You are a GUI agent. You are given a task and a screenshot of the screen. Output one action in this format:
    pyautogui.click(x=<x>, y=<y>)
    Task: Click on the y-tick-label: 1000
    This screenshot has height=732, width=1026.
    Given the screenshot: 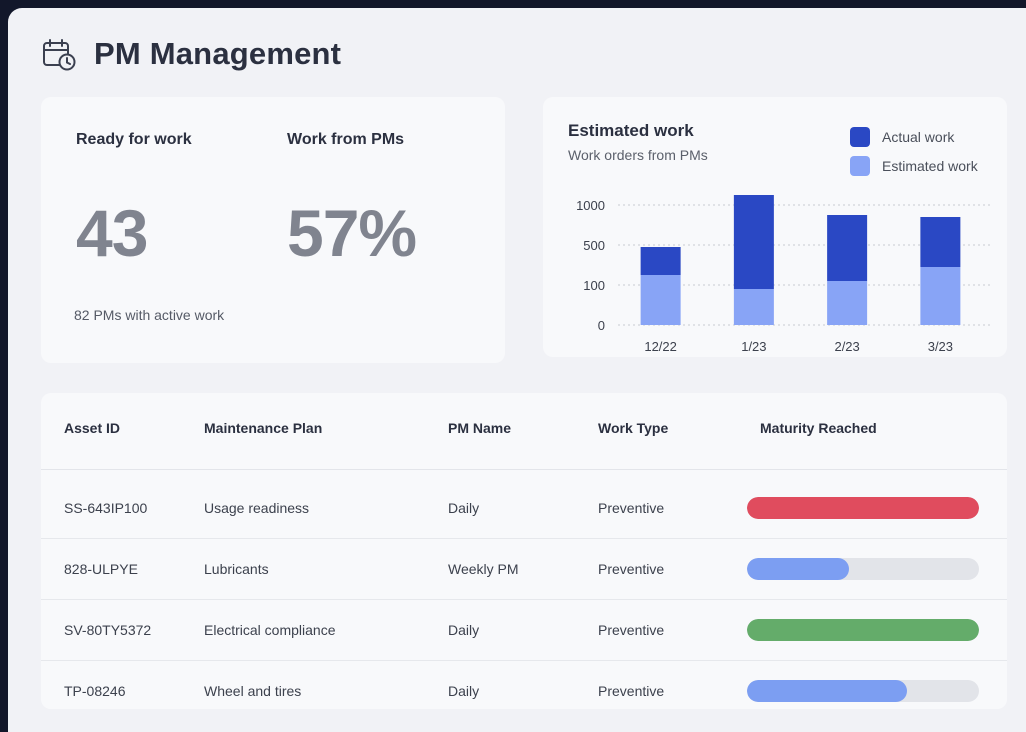 What is the action you would take?
    pyautogui.click(x=590, y=205)
    